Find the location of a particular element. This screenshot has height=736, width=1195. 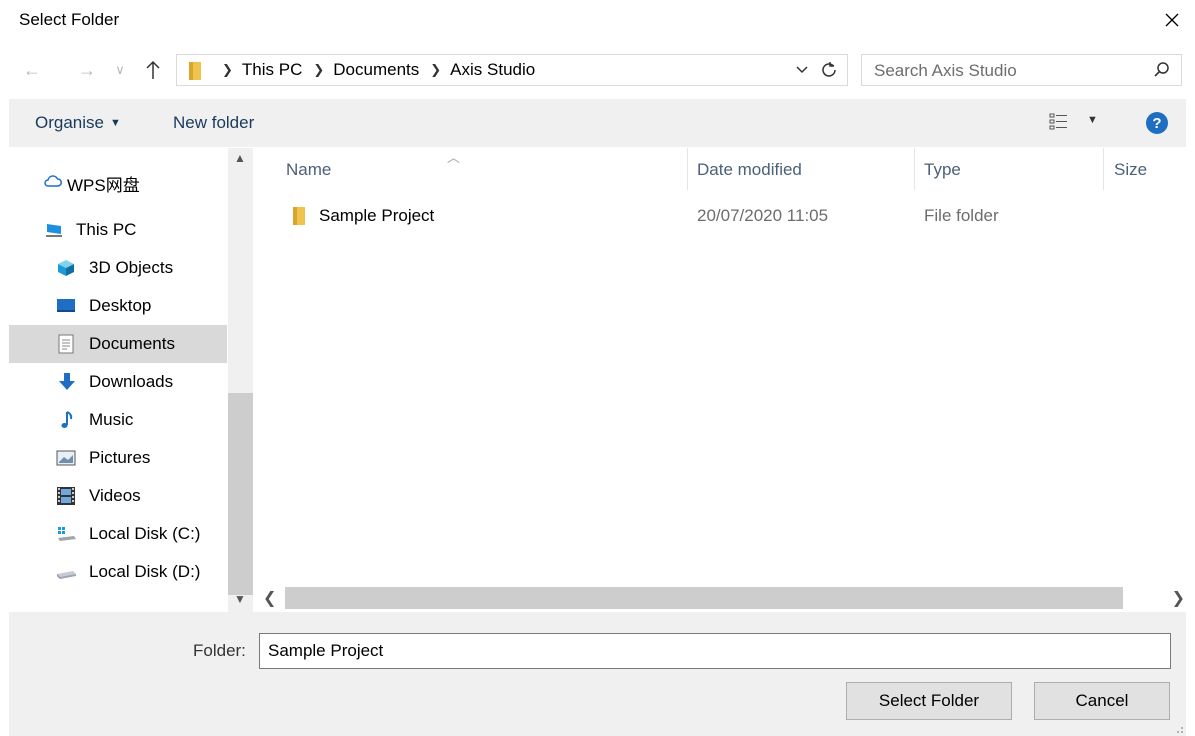

caret-down-icon: ▼ is located at coordinates (115, 123).